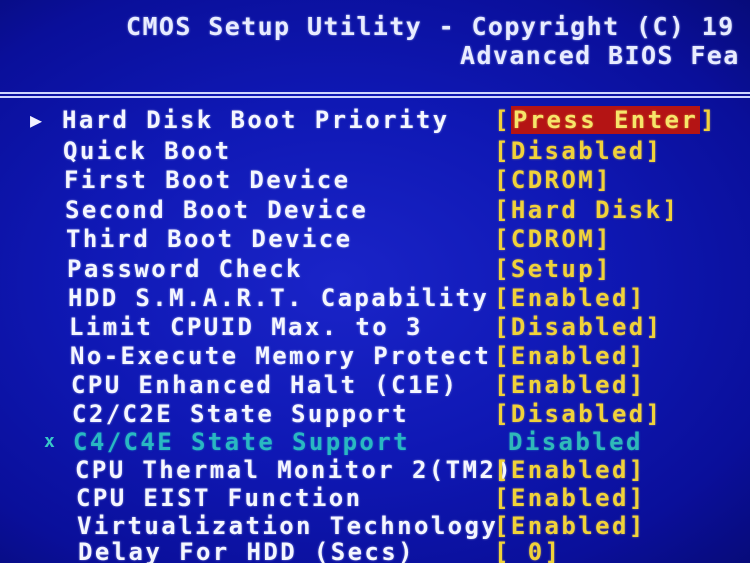  Describe the element at coordinates (375, 498) in the screenshot. I see `setting-cpu-eist-function: CPU EIST Function [Enabled]` at that location.